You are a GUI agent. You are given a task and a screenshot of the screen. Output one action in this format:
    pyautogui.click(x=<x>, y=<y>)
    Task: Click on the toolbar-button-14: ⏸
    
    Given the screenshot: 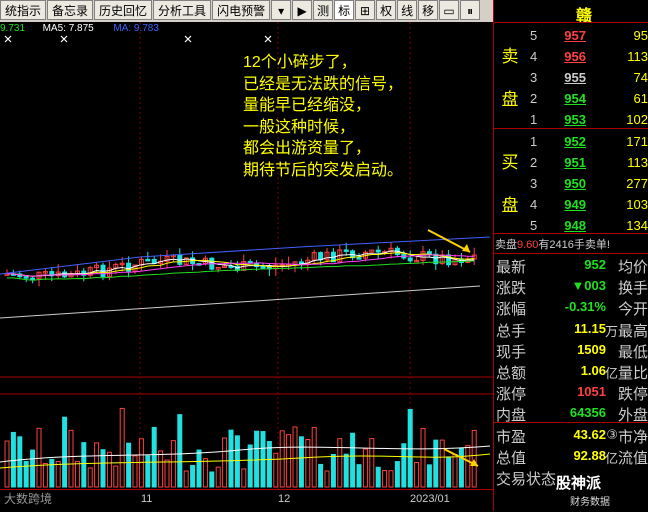 What is the action you would take?
    pyautogui.click(x=470, y=10)
    